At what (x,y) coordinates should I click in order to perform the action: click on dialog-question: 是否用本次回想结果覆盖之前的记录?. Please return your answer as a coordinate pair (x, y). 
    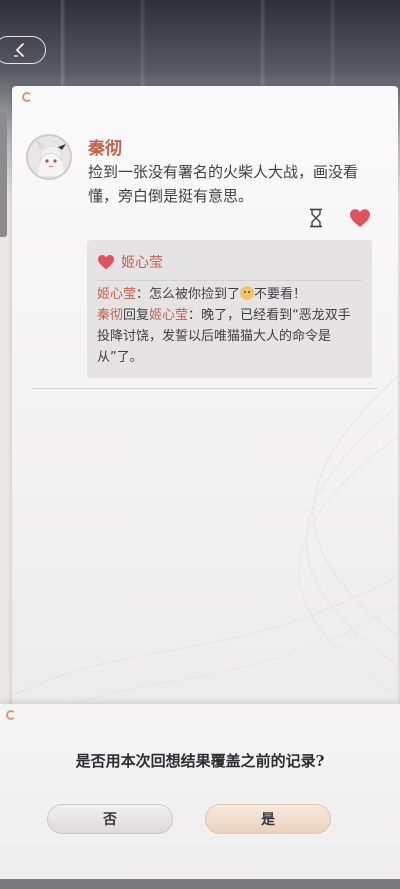
    Looking at the image, I should click on (200, 761).